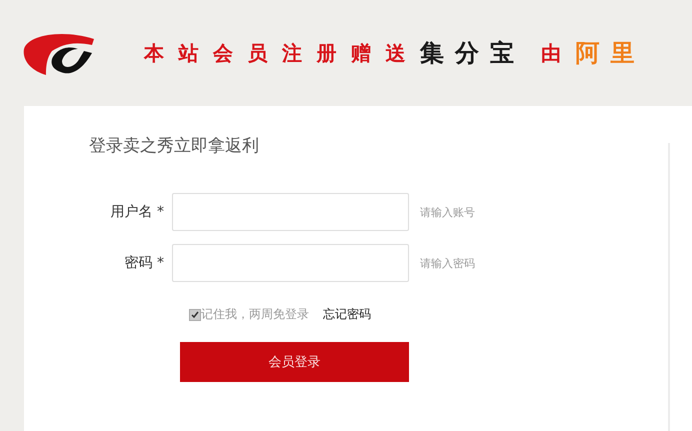 Image resolution: width=692 pixels, height=431 pixels. What do you see at coordinates (282, 53) in the screenshot?
I see `banner-text: 本站会员注册赠送` at bounding box center [282, 53].